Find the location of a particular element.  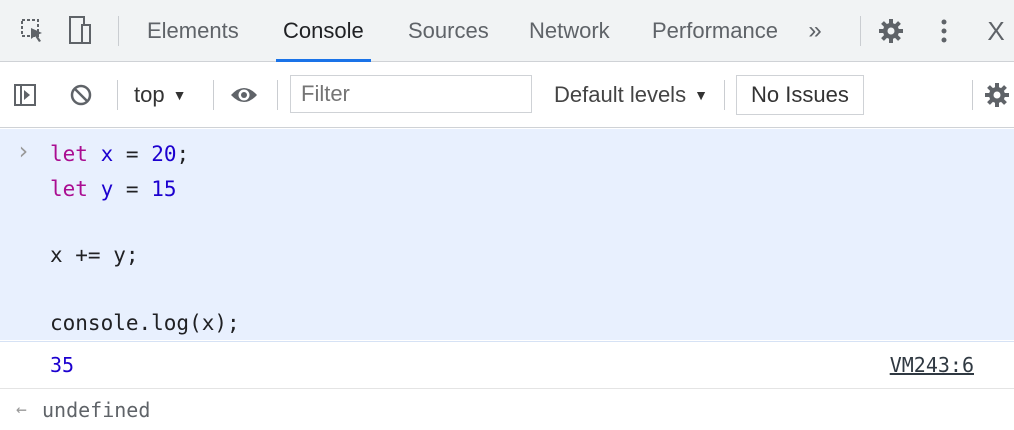

tab-console: Console is located at coordinates (323, 31).